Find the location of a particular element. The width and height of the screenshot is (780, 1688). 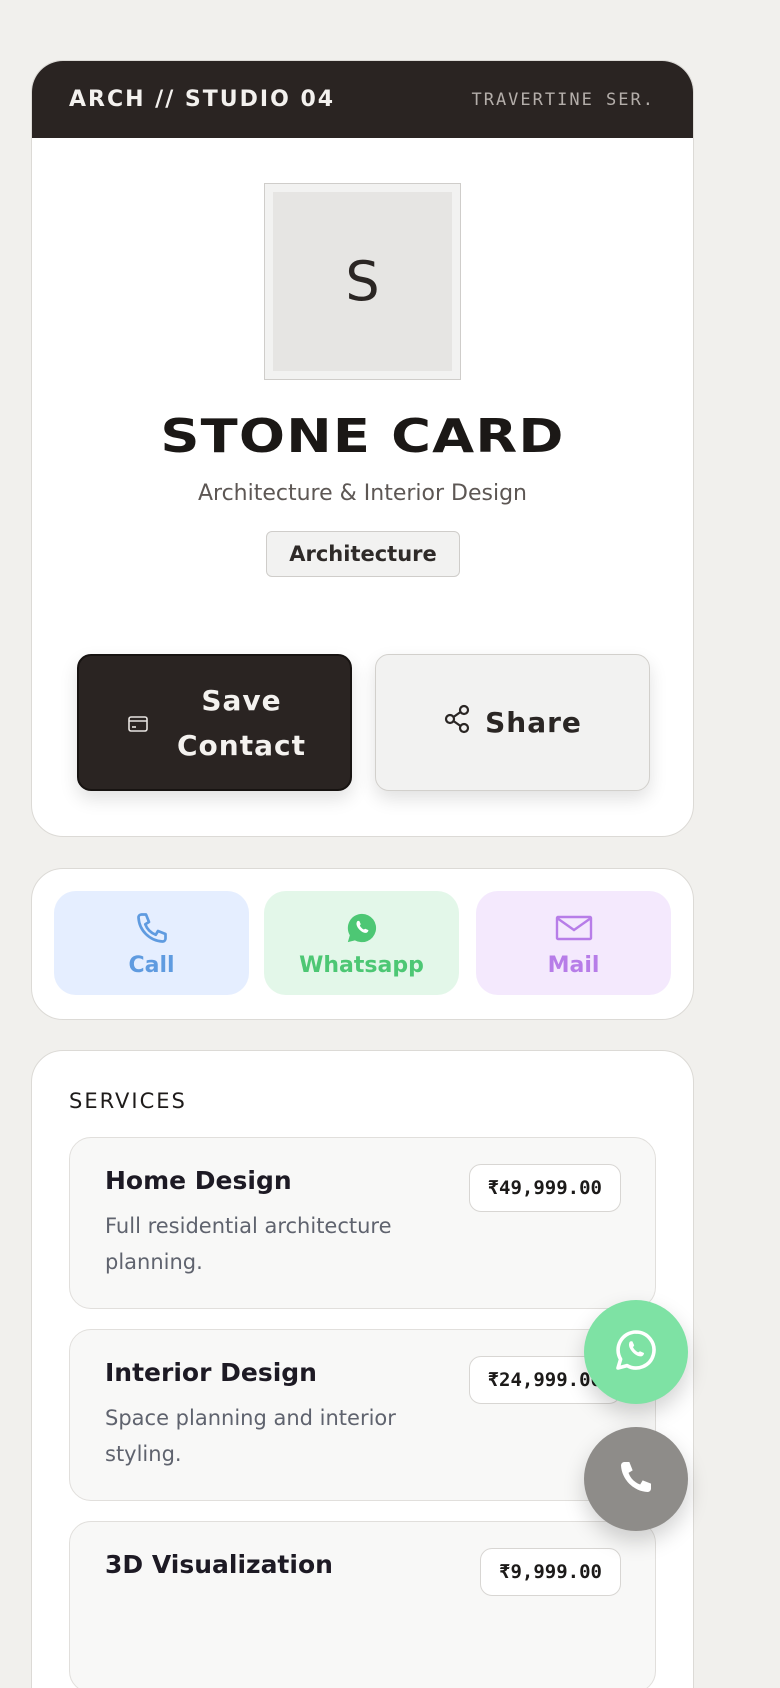

call-action-button: Call is located at coordinates (151, 943).